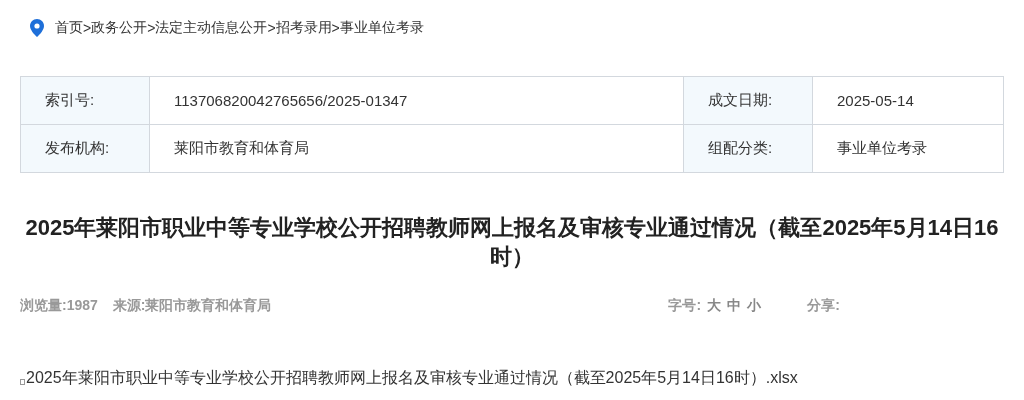 The image size is (1024, 400). I want to click on view-count: 浏览量:1987, so click(59, 306).